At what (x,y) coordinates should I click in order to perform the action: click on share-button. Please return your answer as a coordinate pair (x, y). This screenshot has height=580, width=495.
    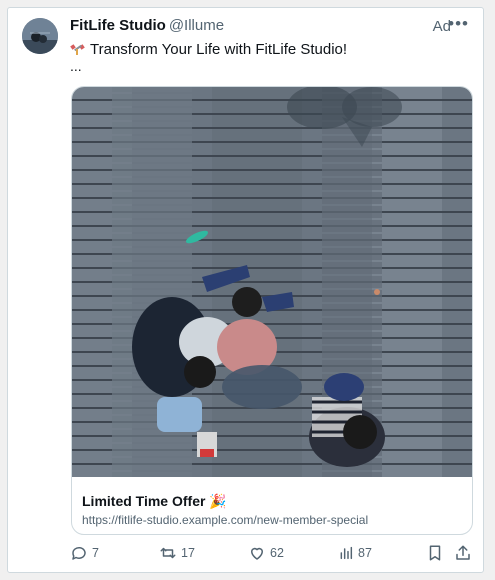
    Looking at the image, I should click on (463, 553).